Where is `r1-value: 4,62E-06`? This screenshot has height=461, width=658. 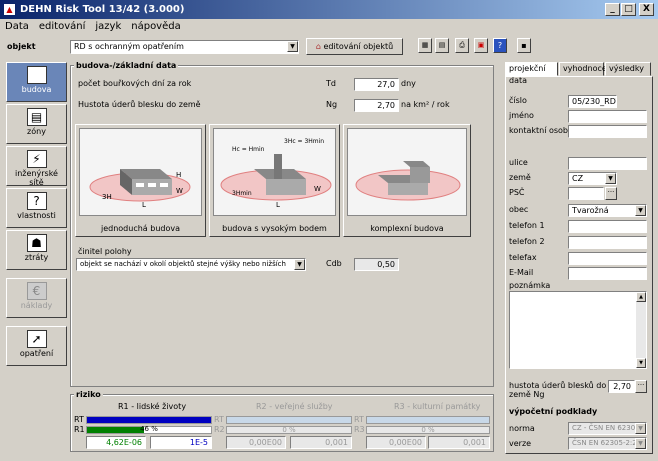
r1-value: 4,62E-06 is located at coordinates (116, 442).